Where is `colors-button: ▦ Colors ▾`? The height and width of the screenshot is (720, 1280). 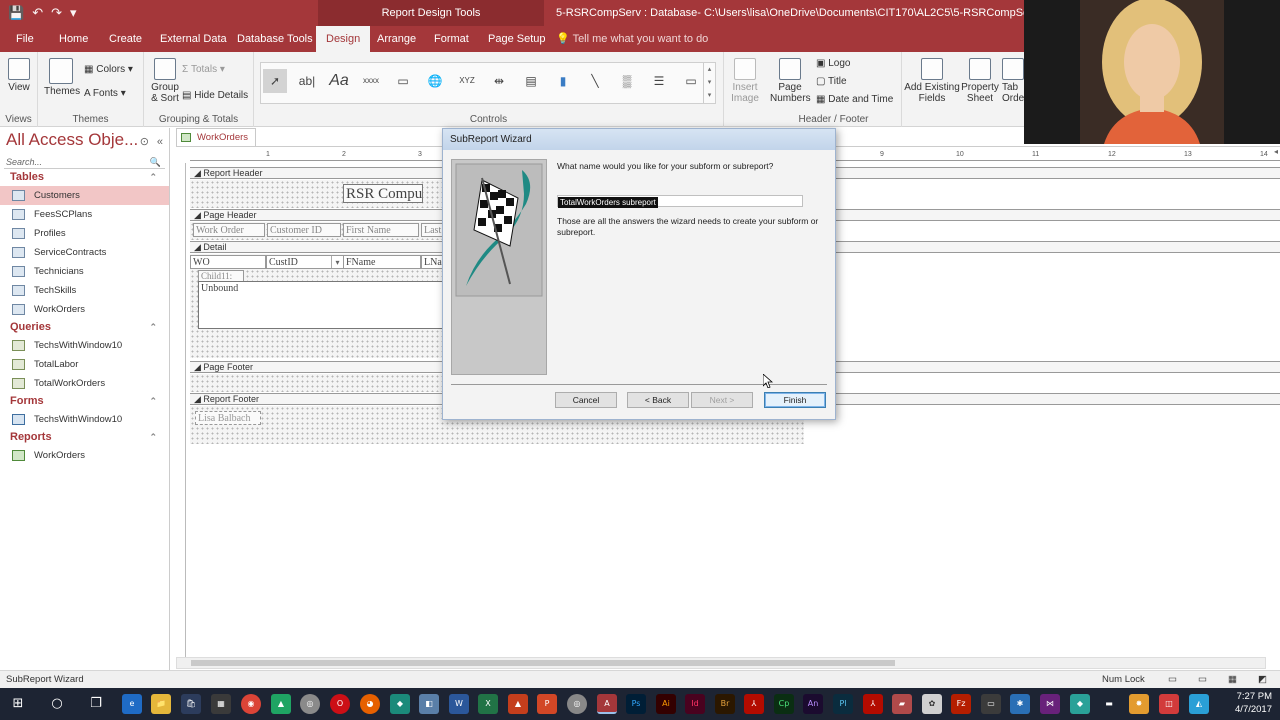 colors-button: ▦ Colors ▾ is located at coordinates (108, 69).